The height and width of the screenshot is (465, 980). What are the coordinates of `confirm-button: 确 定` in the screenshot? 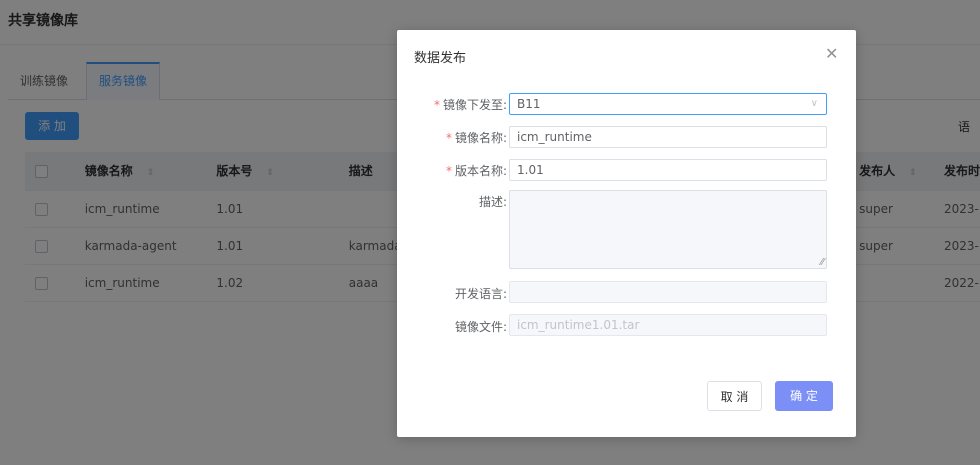 It's located at (804, 396).